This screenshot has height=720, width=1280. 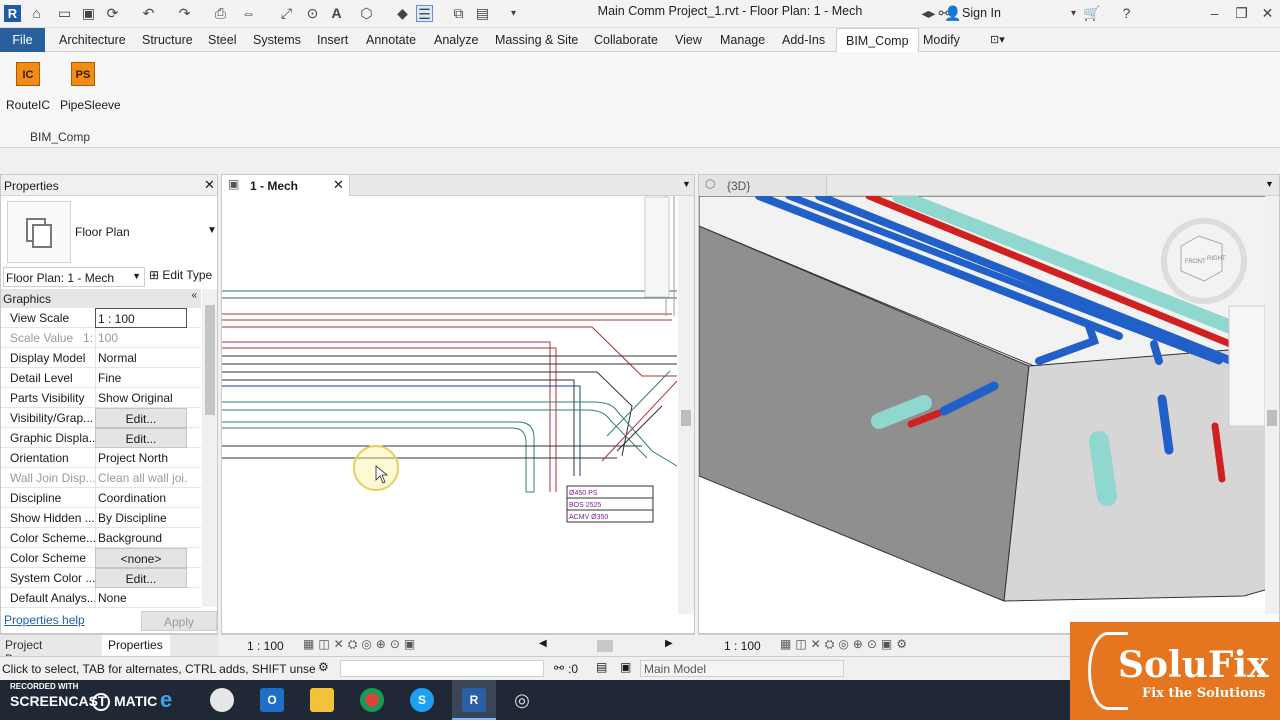 What do you see at coordinates (458, 13) in the screenshot?
I see `close-hidden-icon: ⧉` at bounding box center [458, 13].